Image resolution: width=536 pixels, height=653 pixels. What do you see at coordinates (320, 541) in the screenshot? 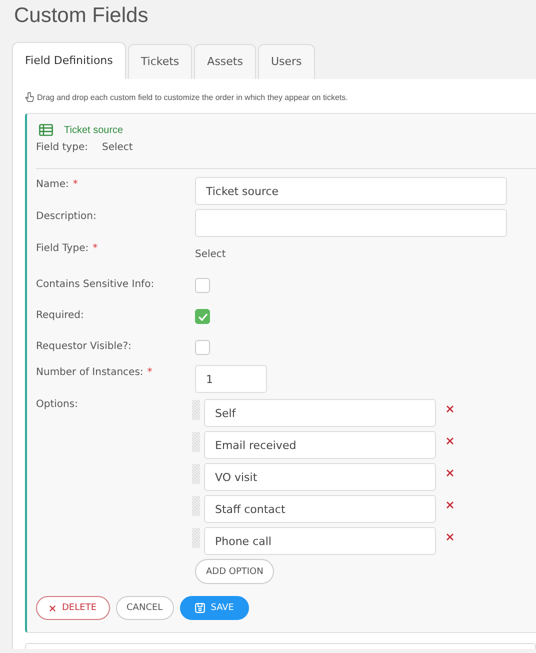
I see `option-field: Phone call` at bounding box center [320, 541].